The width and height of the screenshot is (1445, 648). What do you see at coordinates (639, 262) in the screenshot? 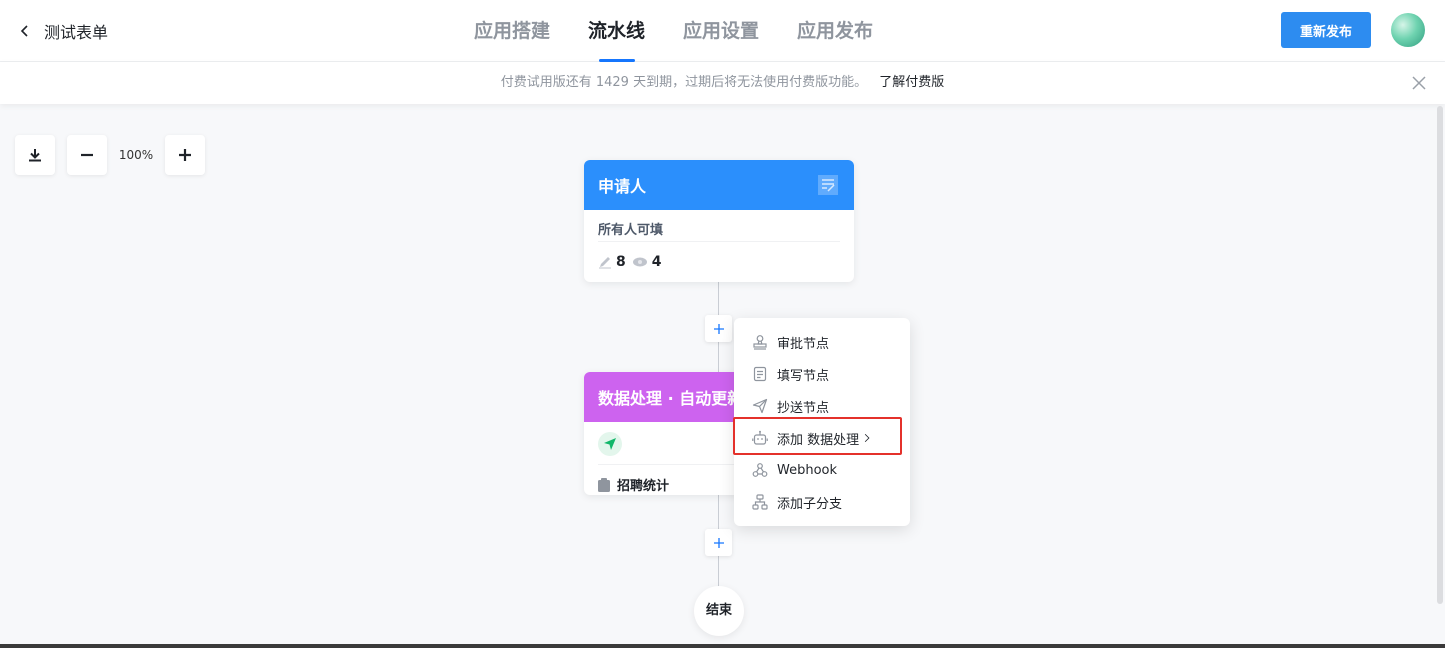
I see `eye-icon` at bounding box center [639, 262].